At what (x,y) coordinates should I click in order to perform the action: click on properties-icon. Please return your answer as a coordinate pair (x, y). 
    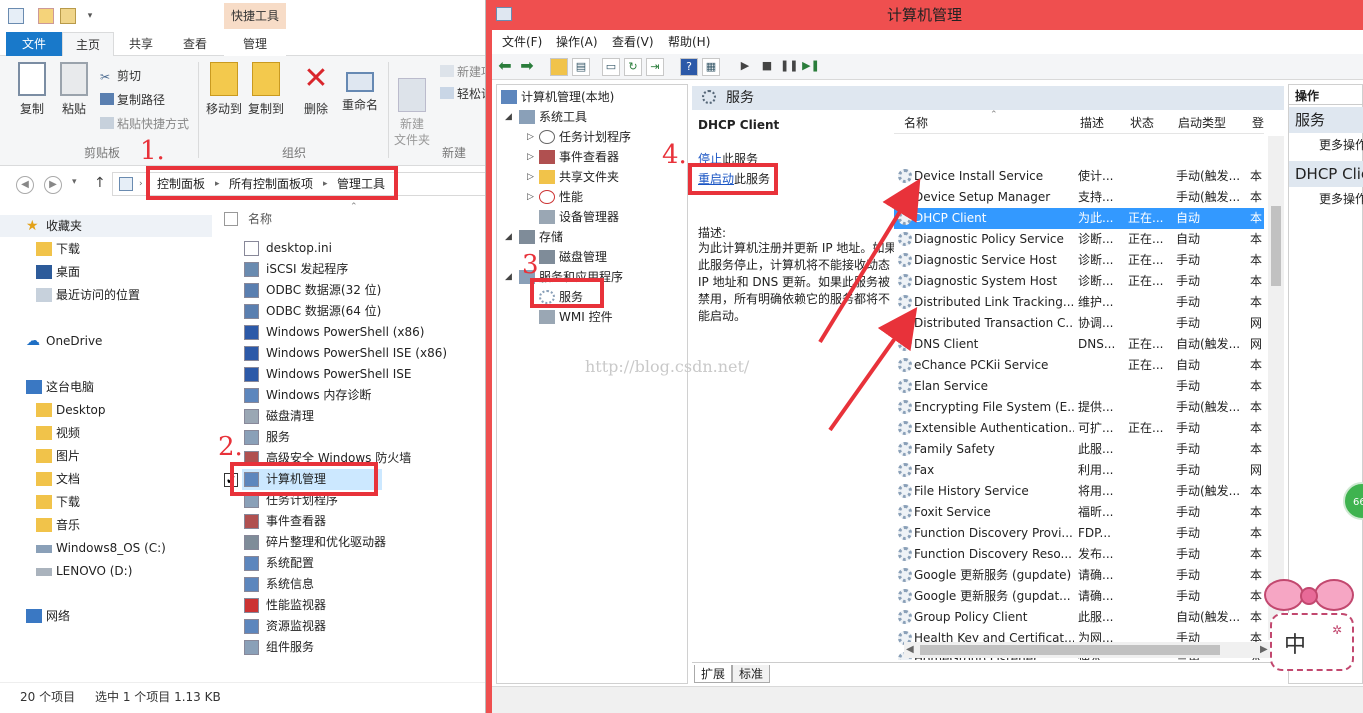
    Looking at the image, I should click on (46, 16).